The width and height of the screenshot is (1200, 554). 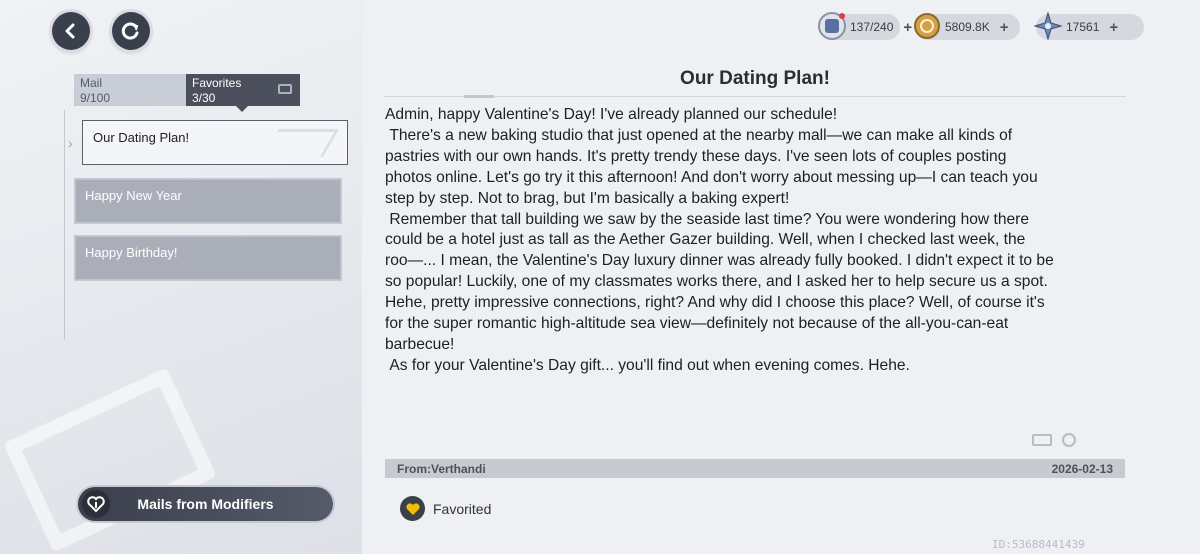 What do you see at coordinates (141, 137) in the screenshot?
I see `list-item-label: Our Dating Plan!` at bounding box center [141, 137].